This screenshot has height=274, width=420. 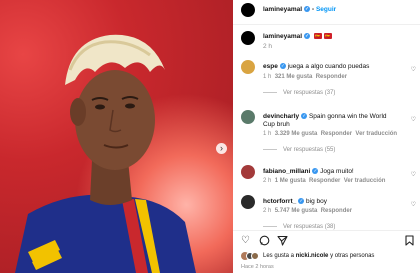 I want to click on caption-username: lamineyamal, so click(x=282, y=36).